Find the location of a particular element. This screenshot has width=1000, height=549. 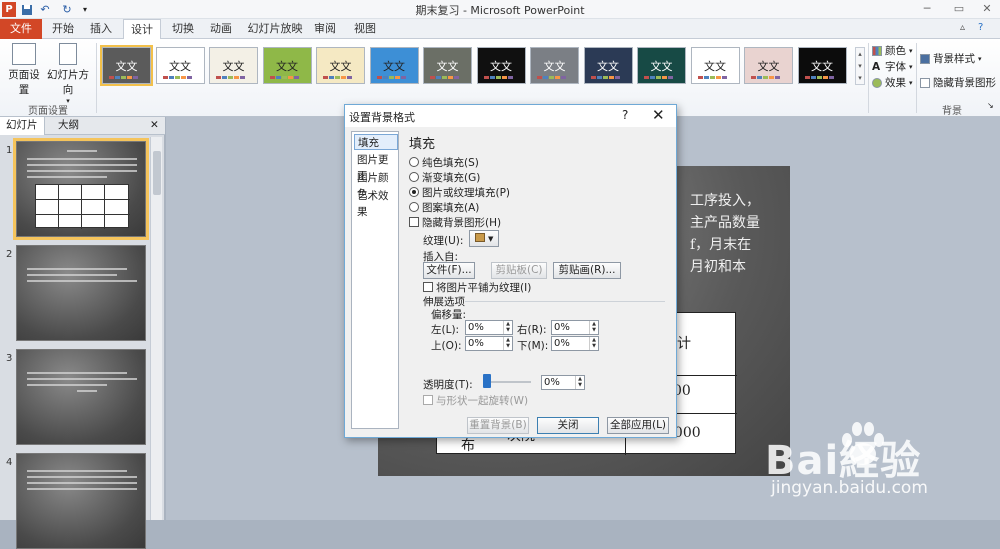

checkbox-label: 与形状一起旋转(W) is located at coordinates (482, 401).